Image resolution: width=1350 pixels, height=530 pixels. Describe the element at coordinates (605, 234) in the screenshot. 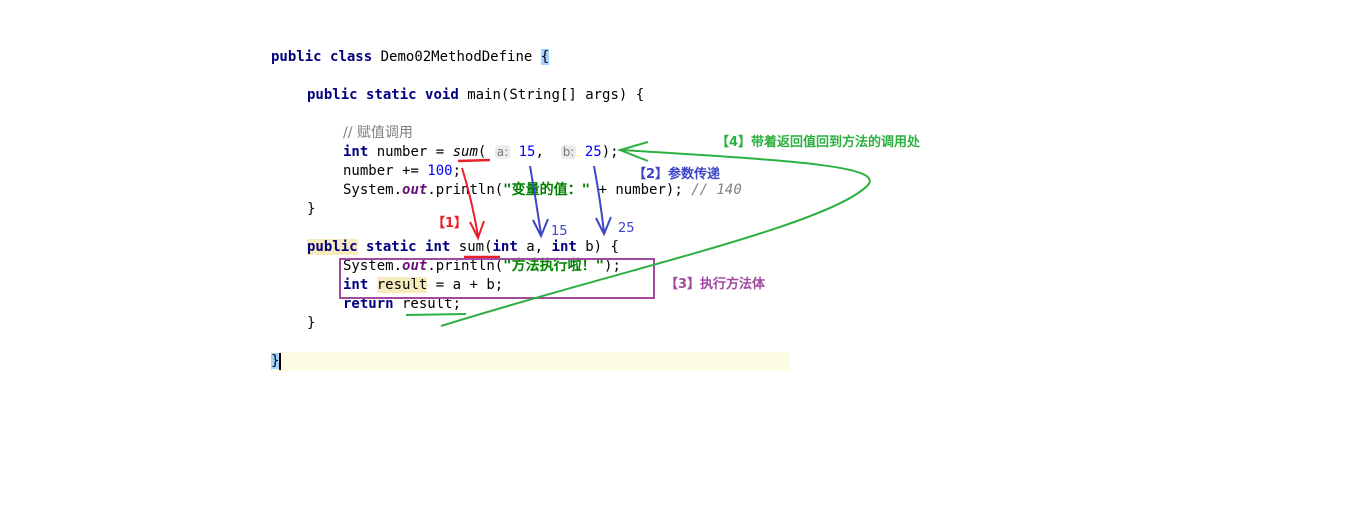

I see `annotation-overlay` at that location.